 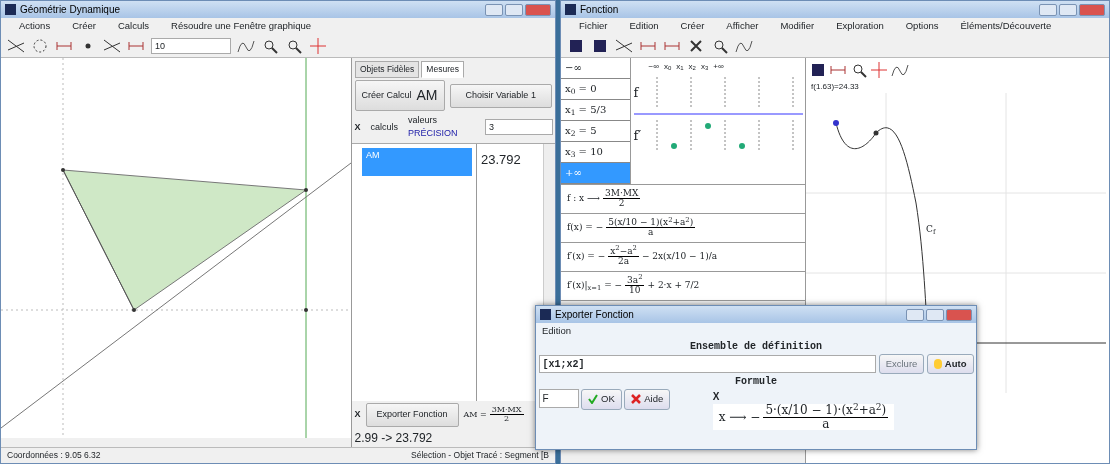 What do you see at coordinates (442, 69) in the screenshot?
I see `panel-tab: Mesures` at bounding box center [442, 69].